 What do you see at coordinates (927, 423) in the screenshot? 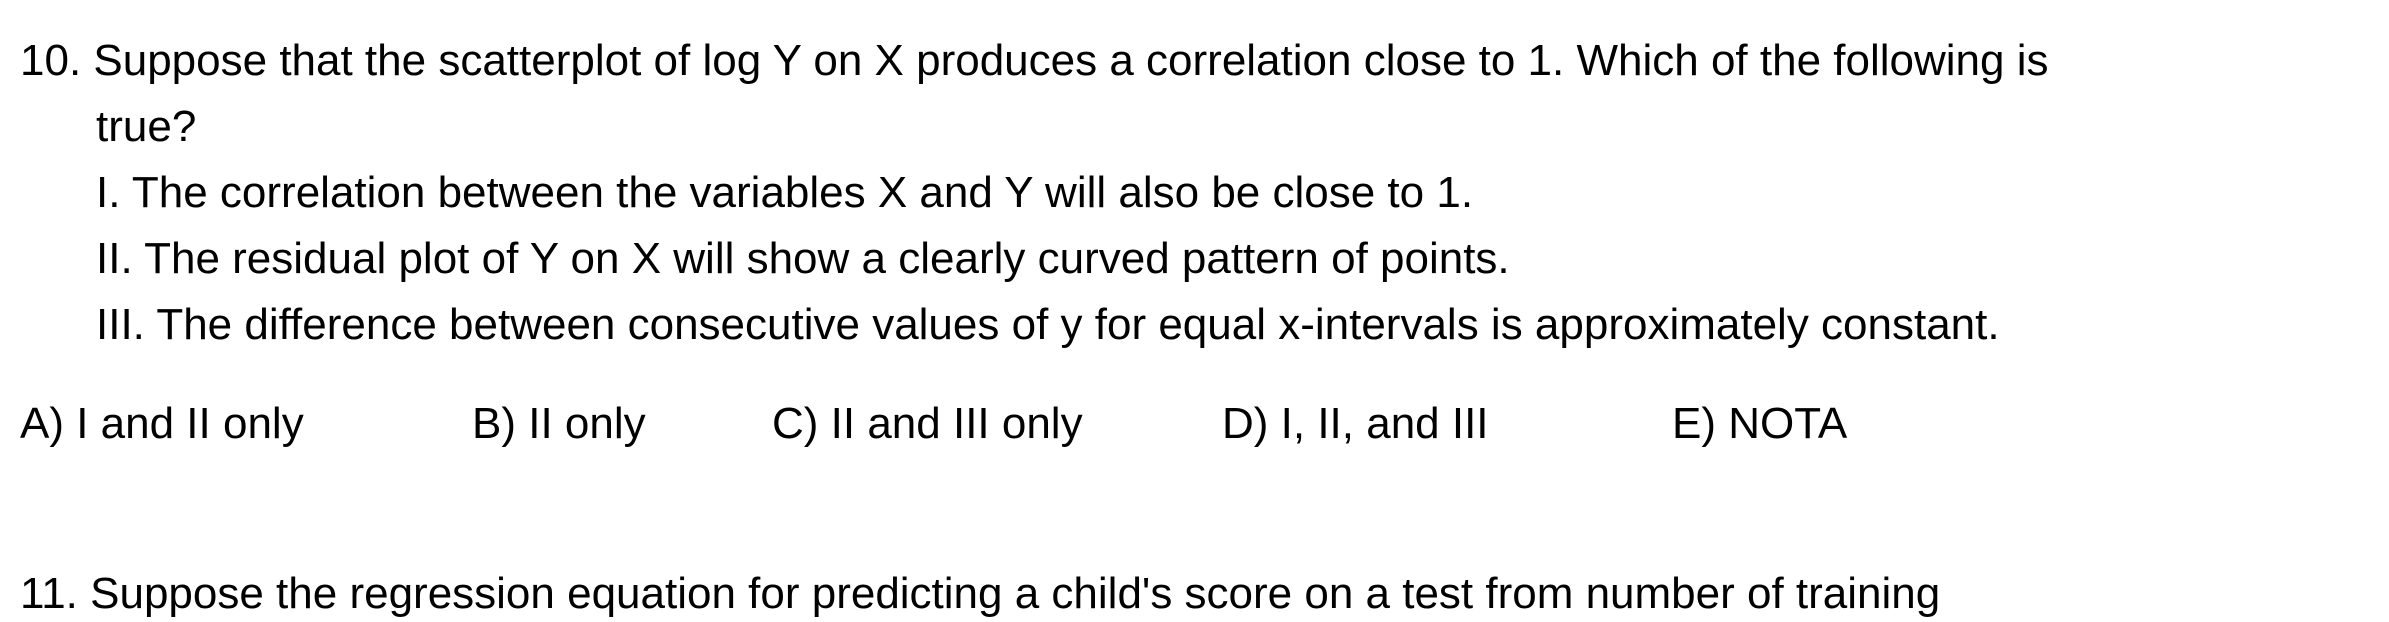
I see `choice-c: C) II and III only` at bounding box center [927, 423].